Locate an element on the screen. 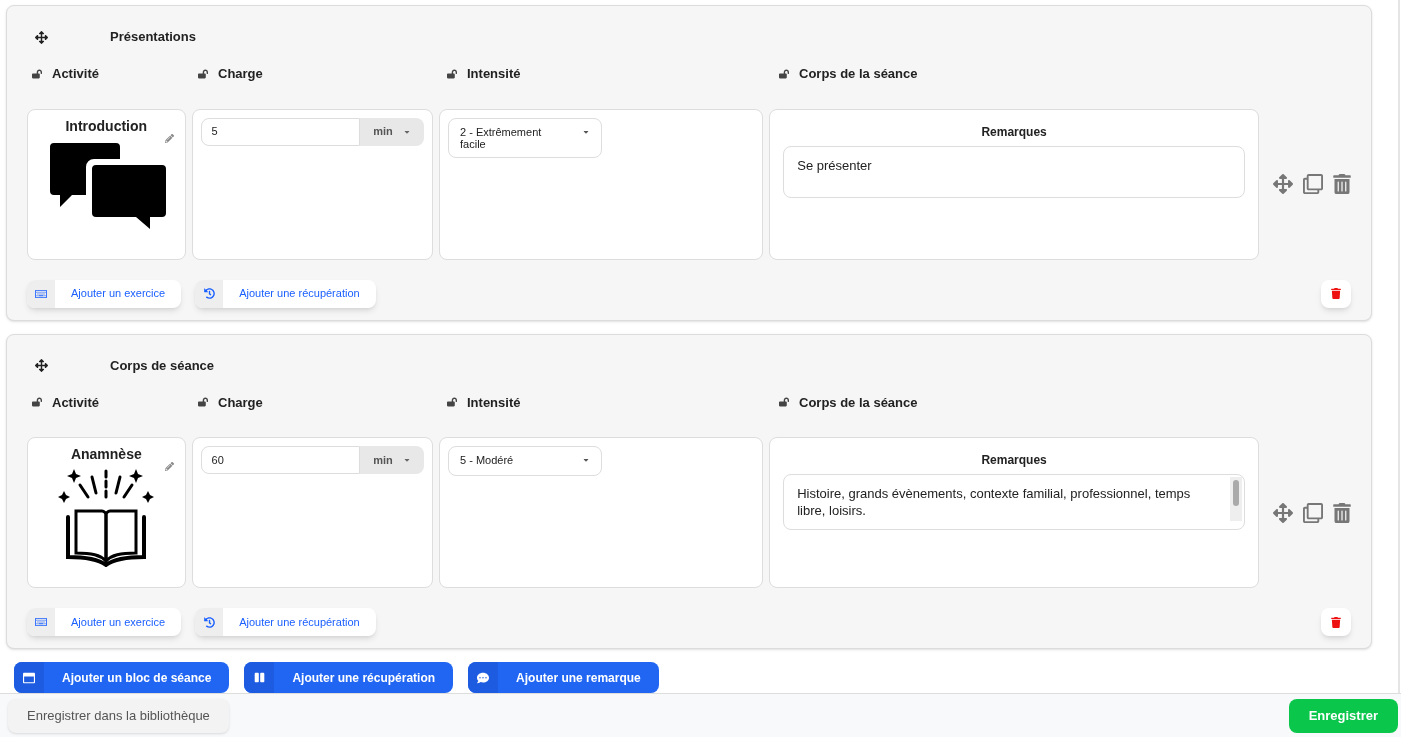 The image size is (1401, 737). remarks-field: Se présenter is located at coordinates (1014, 171).